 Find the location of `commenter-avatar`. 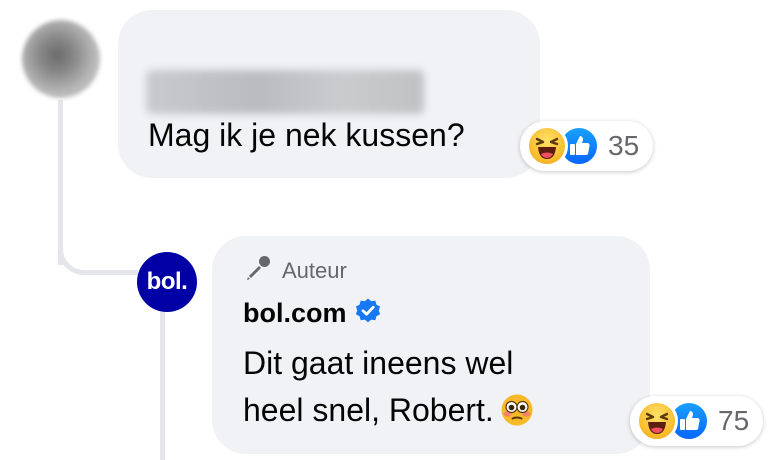

commenter-avatar is located at coordinates (61, 59).